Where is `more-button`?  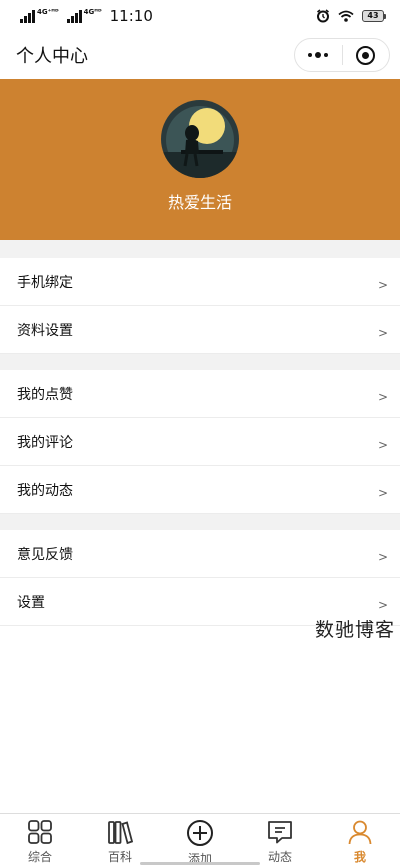 more-button is located at coordinates (318, 55).